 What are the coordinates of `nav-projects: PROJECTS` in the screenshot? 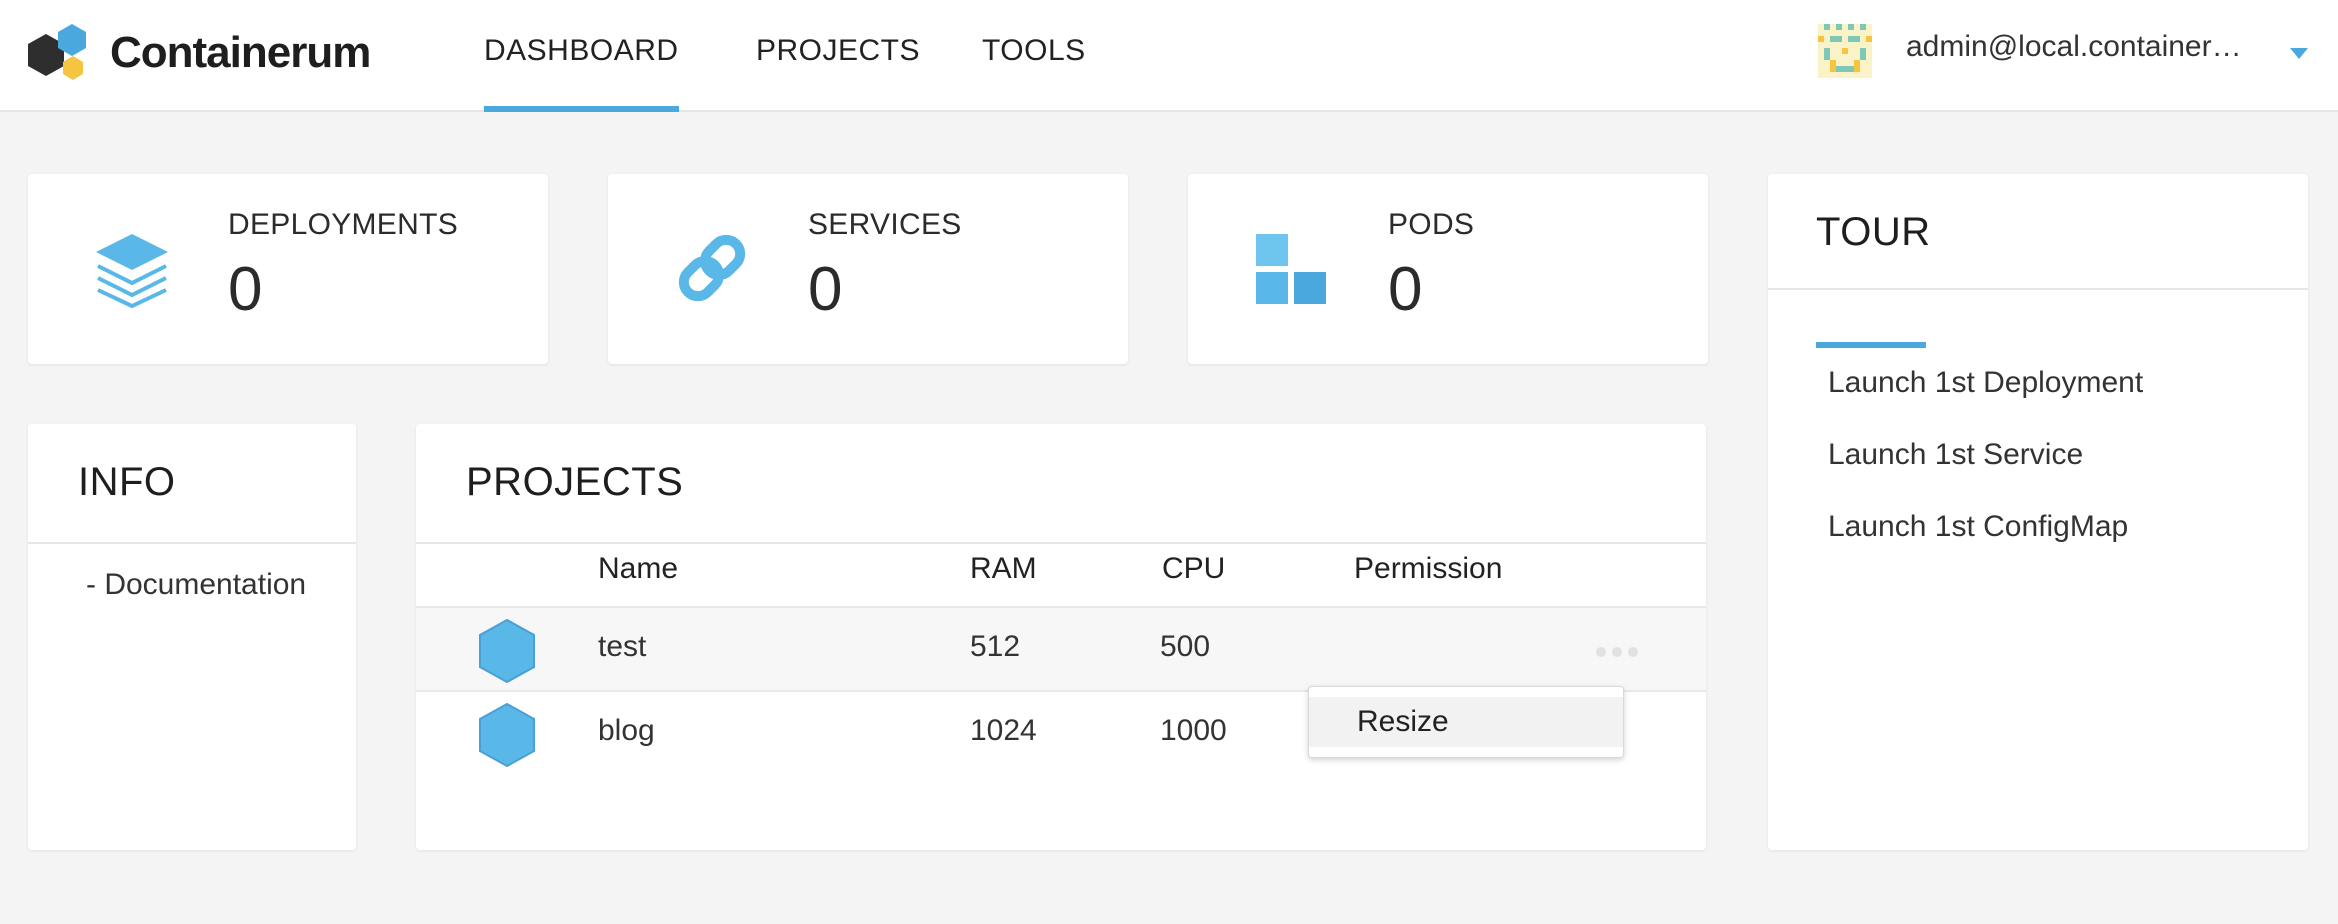 It's located at (838, 56).